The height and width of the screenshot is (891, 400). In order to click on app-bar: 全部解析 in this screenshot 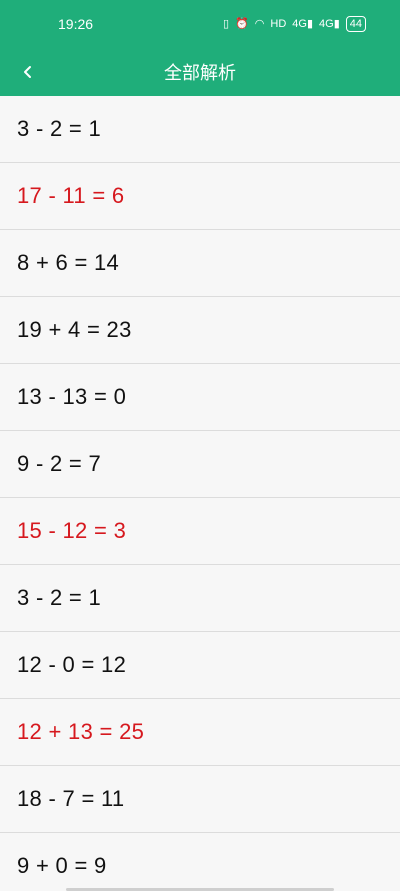, I will do `click(200, 72)`.